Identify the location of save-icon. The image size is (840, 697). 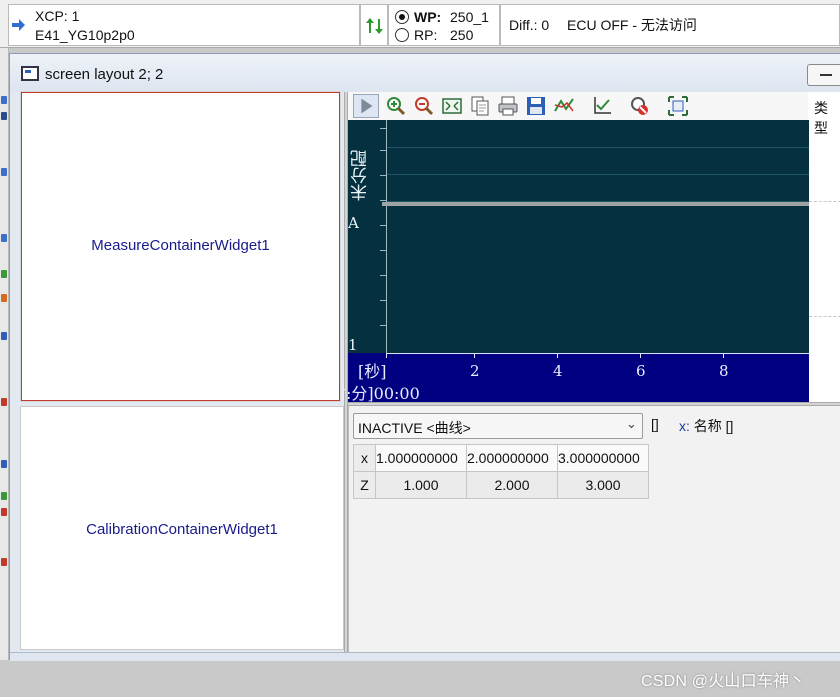
(536, 106).